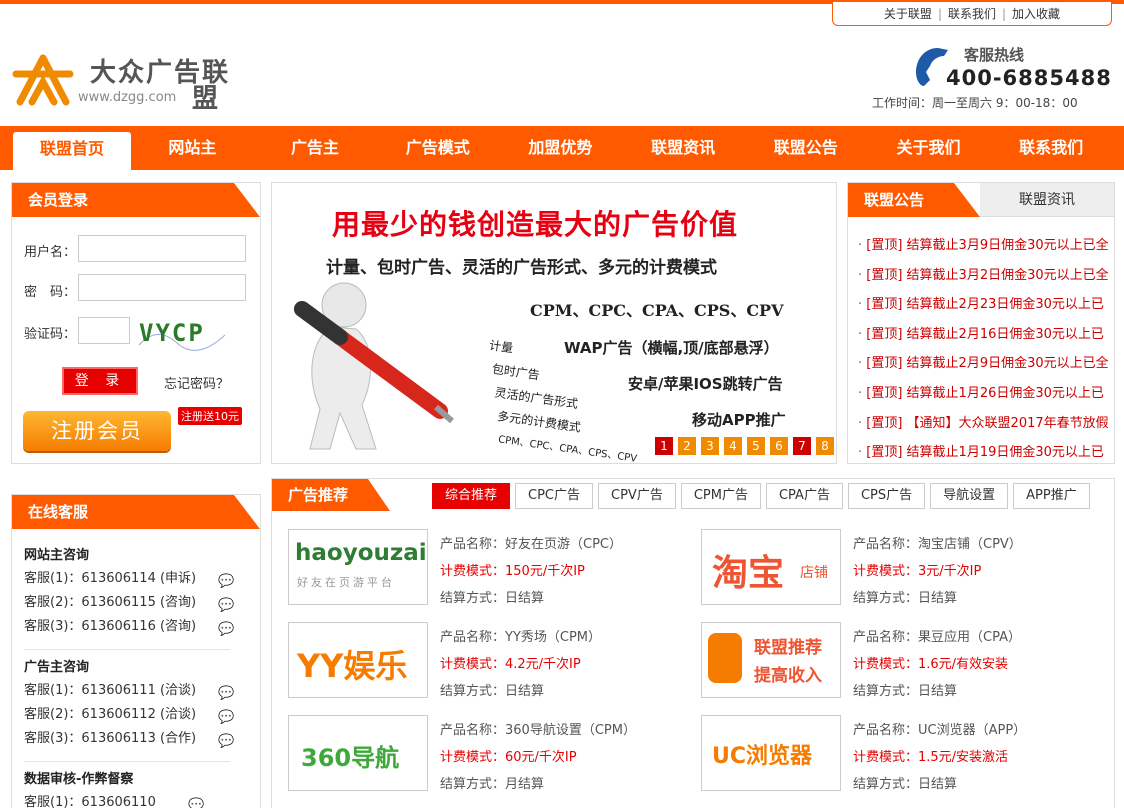  What do you see at coordinates (969, 496) in the screenshot?
I see `tab-nav-setup: 导航设置` at bounding box center [969, 496].